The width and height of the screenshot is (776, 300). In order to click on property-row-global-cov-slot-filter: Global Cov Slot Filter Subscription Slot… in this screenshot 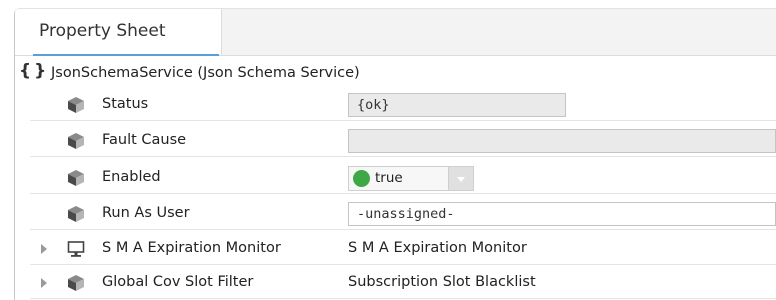, I will do `click(403, 283)`.